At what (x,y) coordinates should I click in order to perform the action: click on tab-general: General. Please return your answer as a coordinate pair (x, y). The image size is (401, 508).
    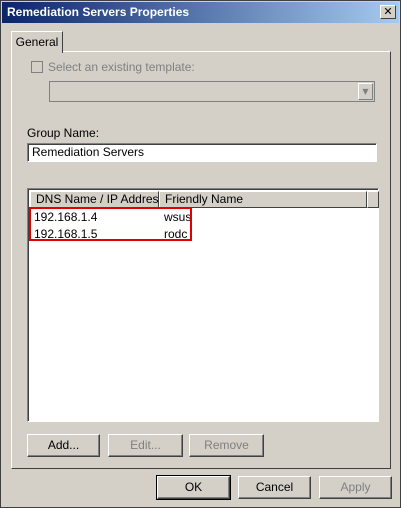
    Looking at the image, I should click on (37, 42).